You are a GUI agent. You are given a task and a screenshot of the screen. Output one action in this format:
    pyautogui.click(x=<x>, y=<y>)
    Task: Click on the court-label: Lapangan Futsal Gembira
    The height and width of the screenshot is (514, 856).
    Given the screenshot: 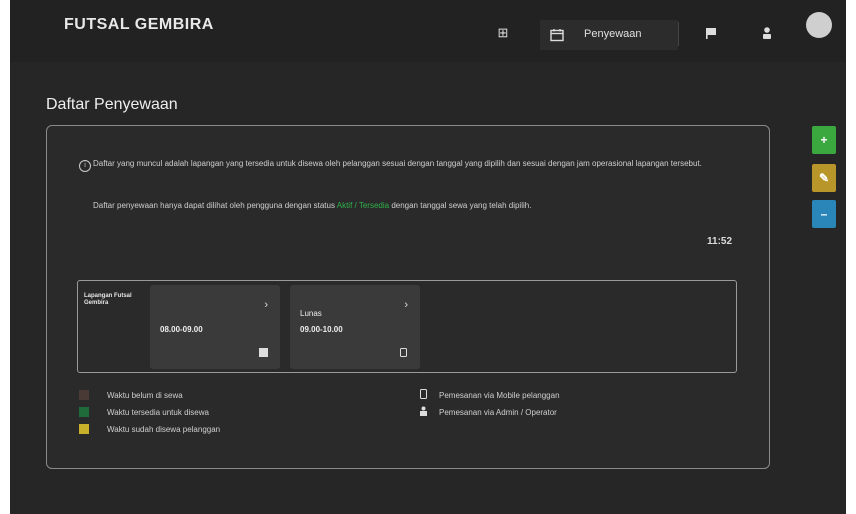 What is the action you would take?
    pyautogui.click(x=108, y=299)
    